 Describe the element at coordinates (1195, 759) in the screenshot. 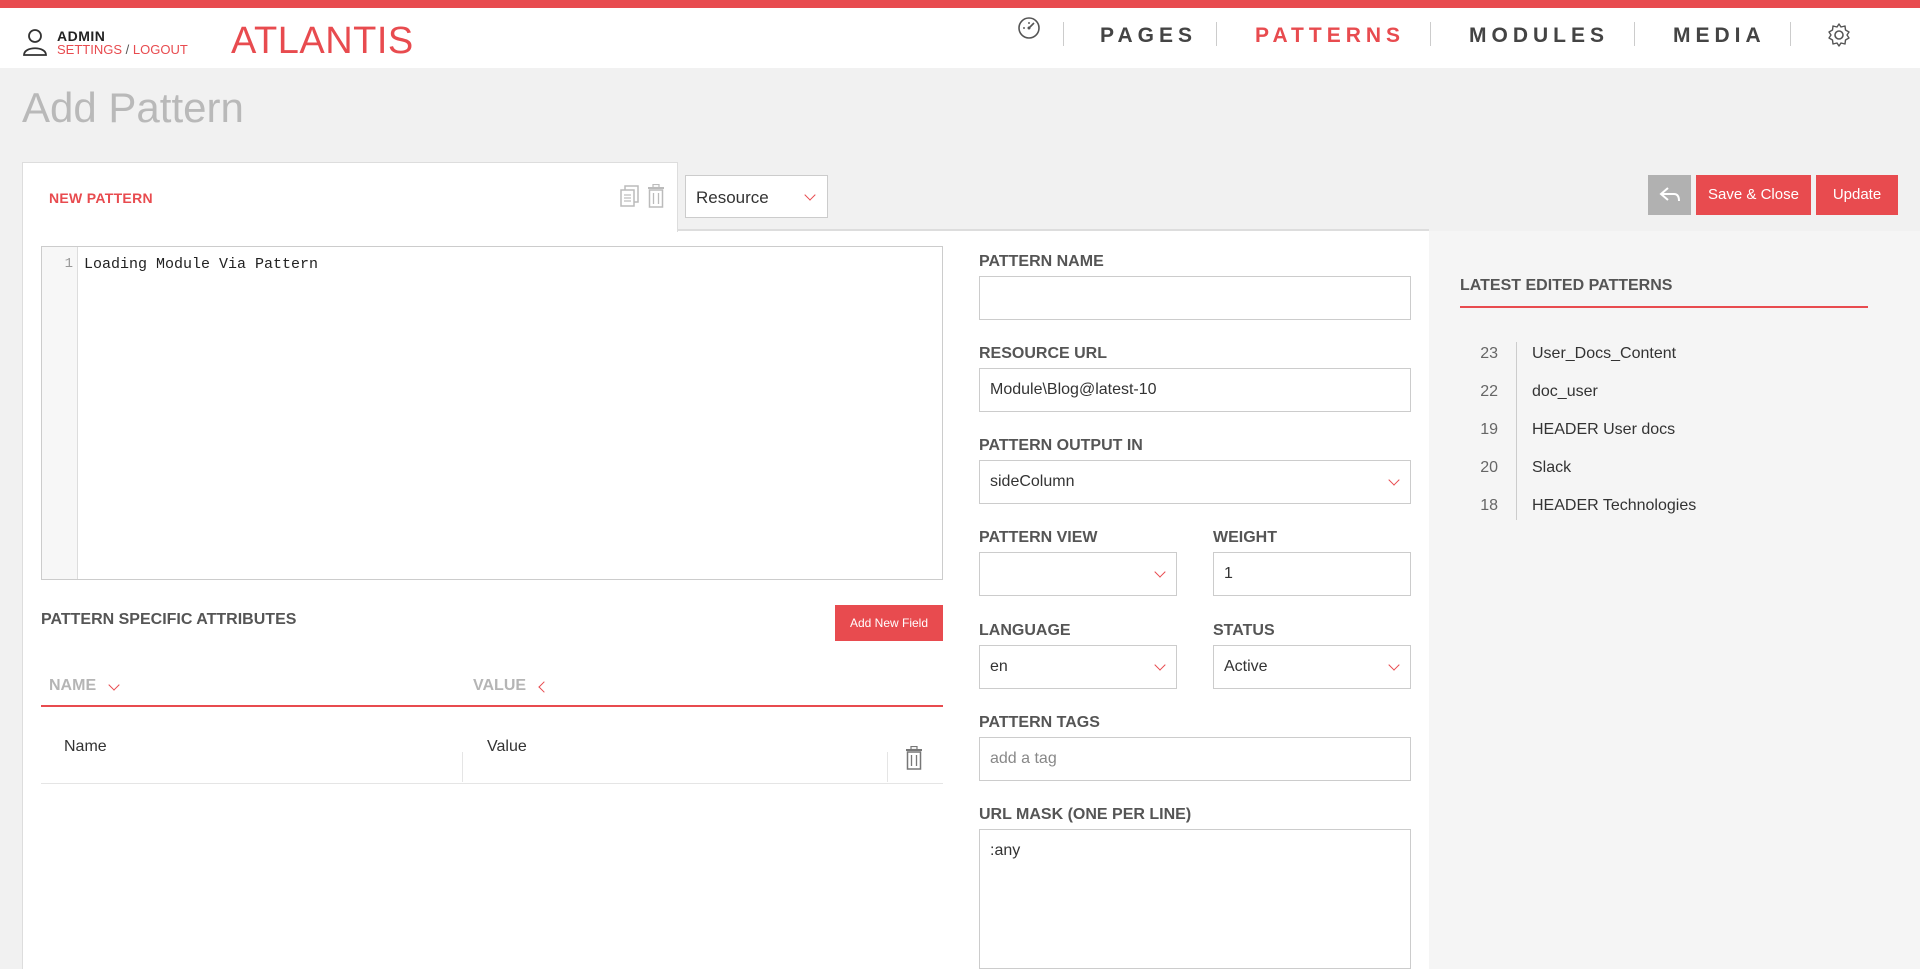

I see `pattern-tags-input: add a tag` at that location.